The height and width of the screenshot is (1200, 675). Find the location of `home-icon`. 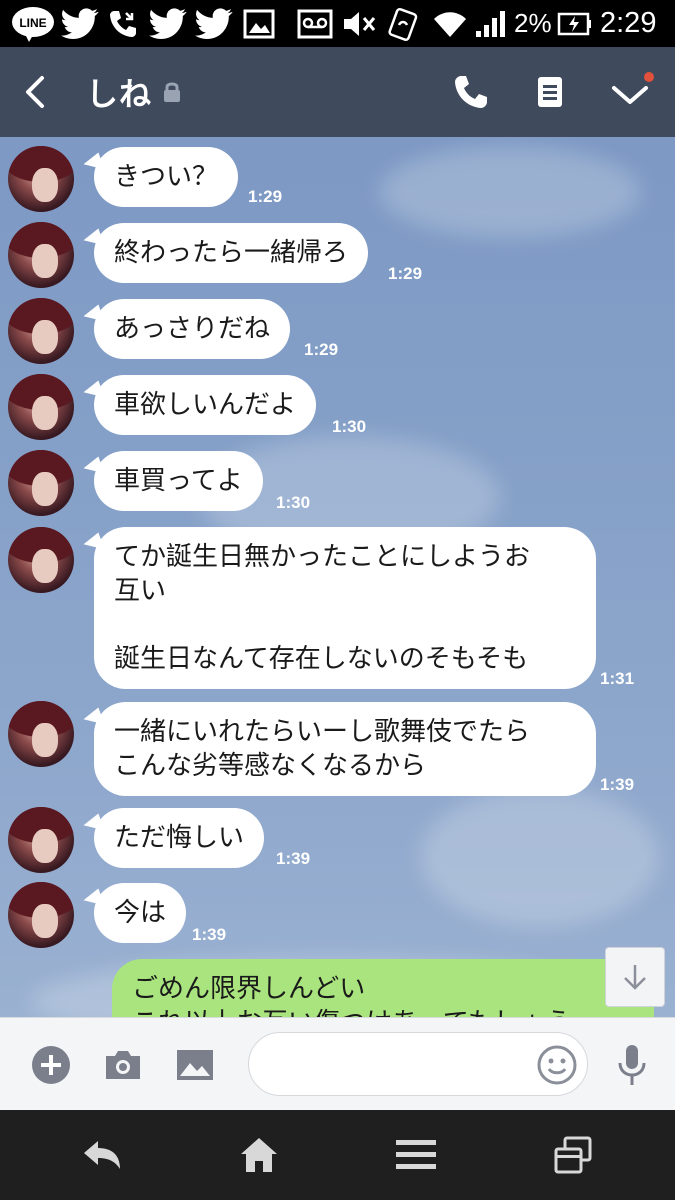

home-icon is located at coordinates (259, 1155).